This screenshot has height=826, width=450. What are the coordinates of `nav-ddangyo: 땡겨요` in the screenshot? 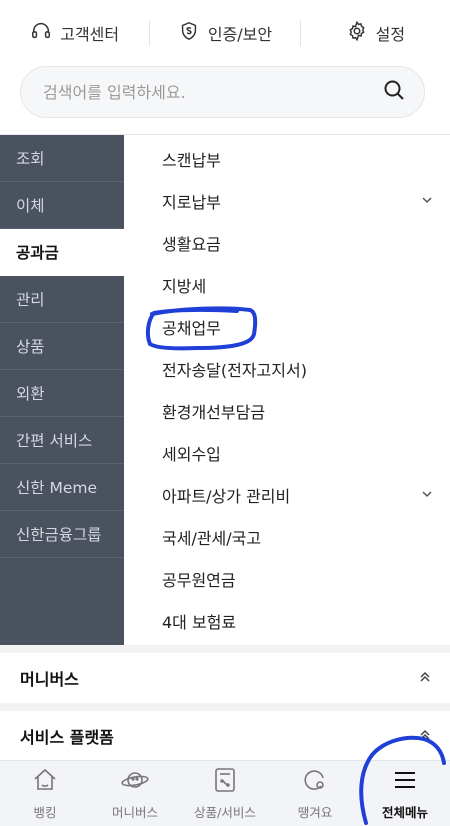 It's located at (315, 793).